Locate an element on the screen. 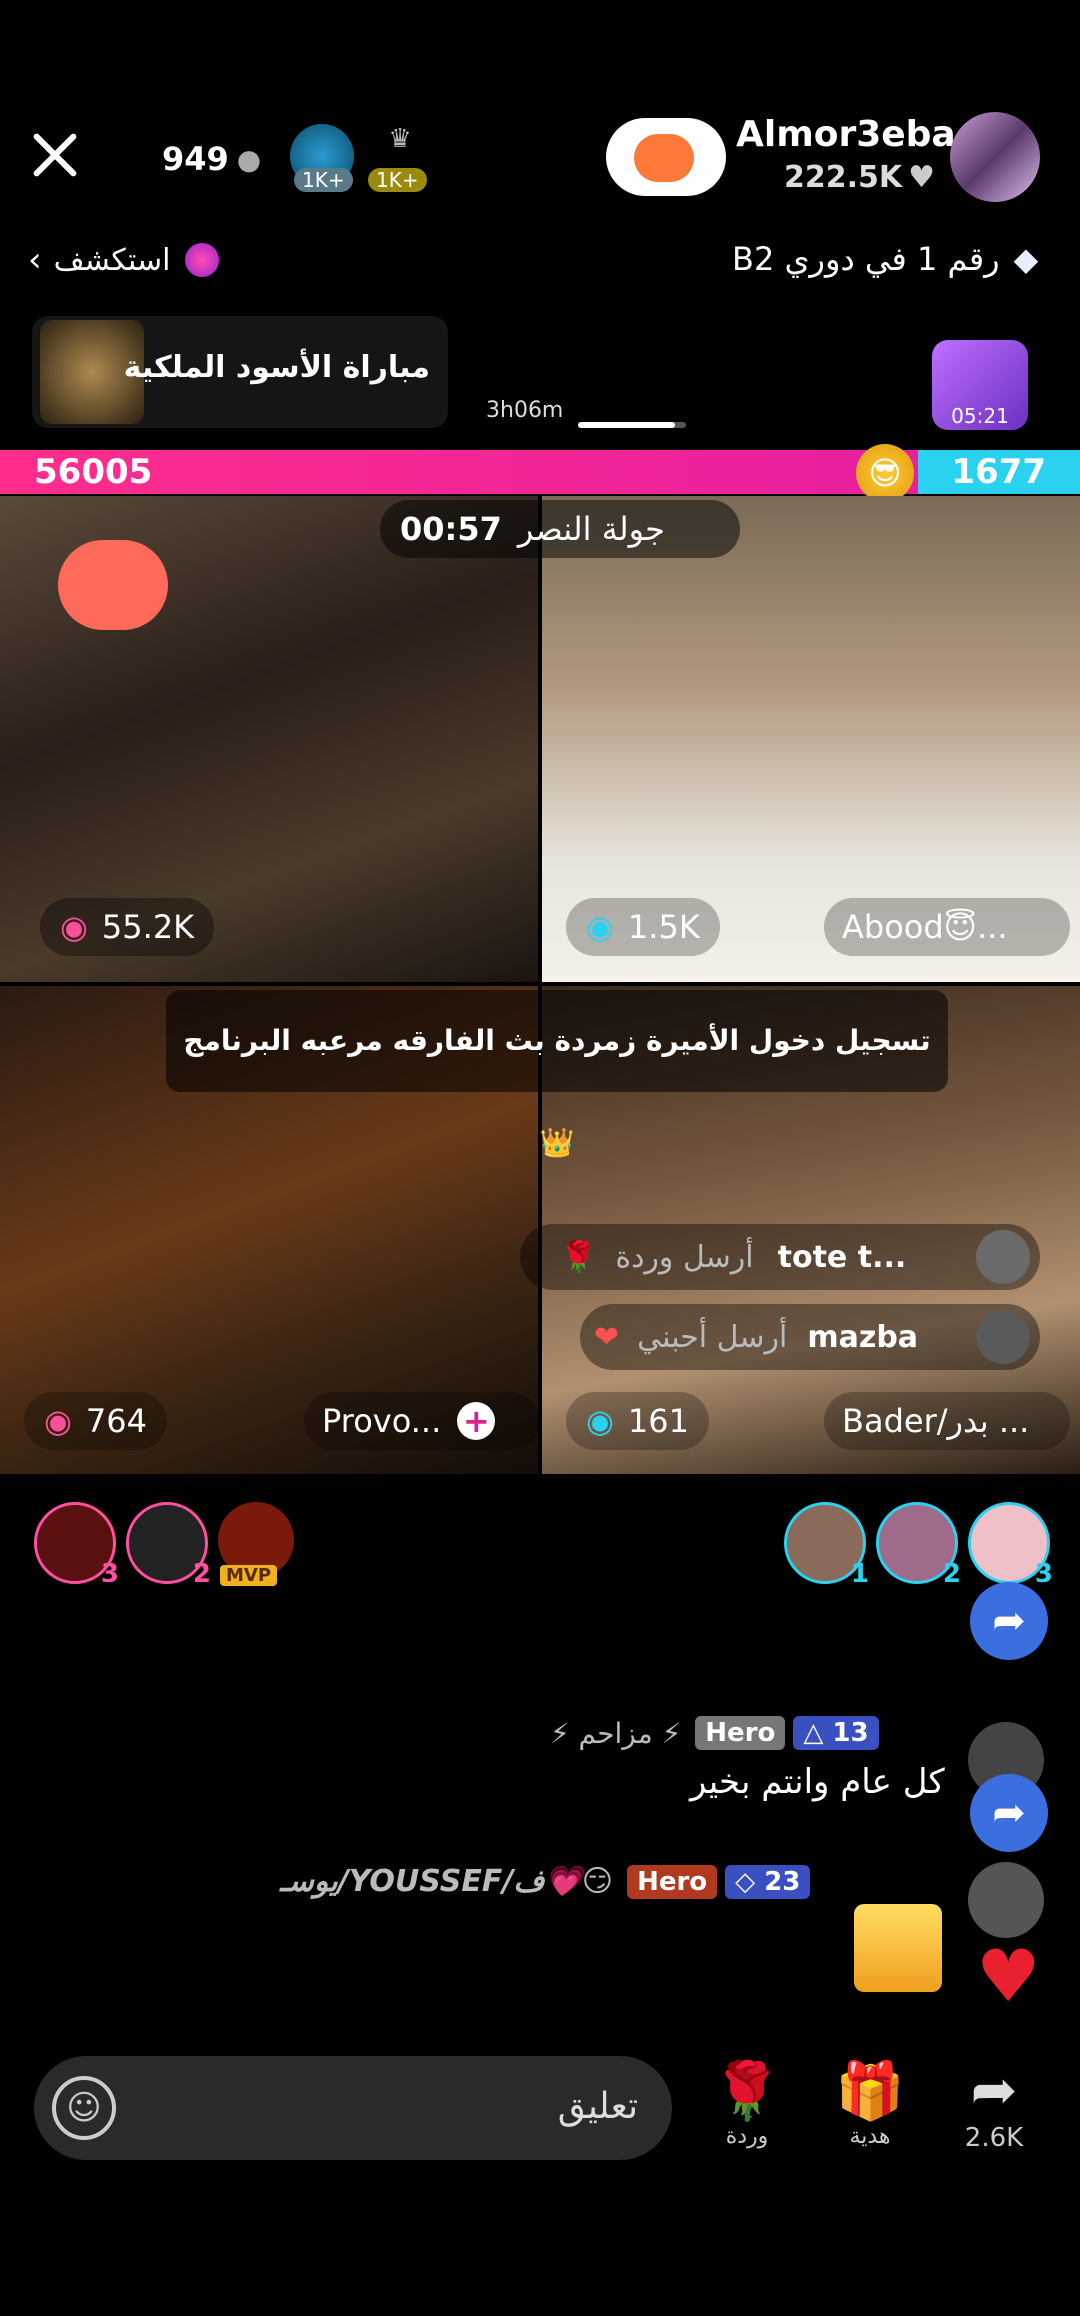 Image resolution: width=1080 pixels, height=2316 pixels. share-button: ➦ 2.6K is located at coordinates (994, 2105).